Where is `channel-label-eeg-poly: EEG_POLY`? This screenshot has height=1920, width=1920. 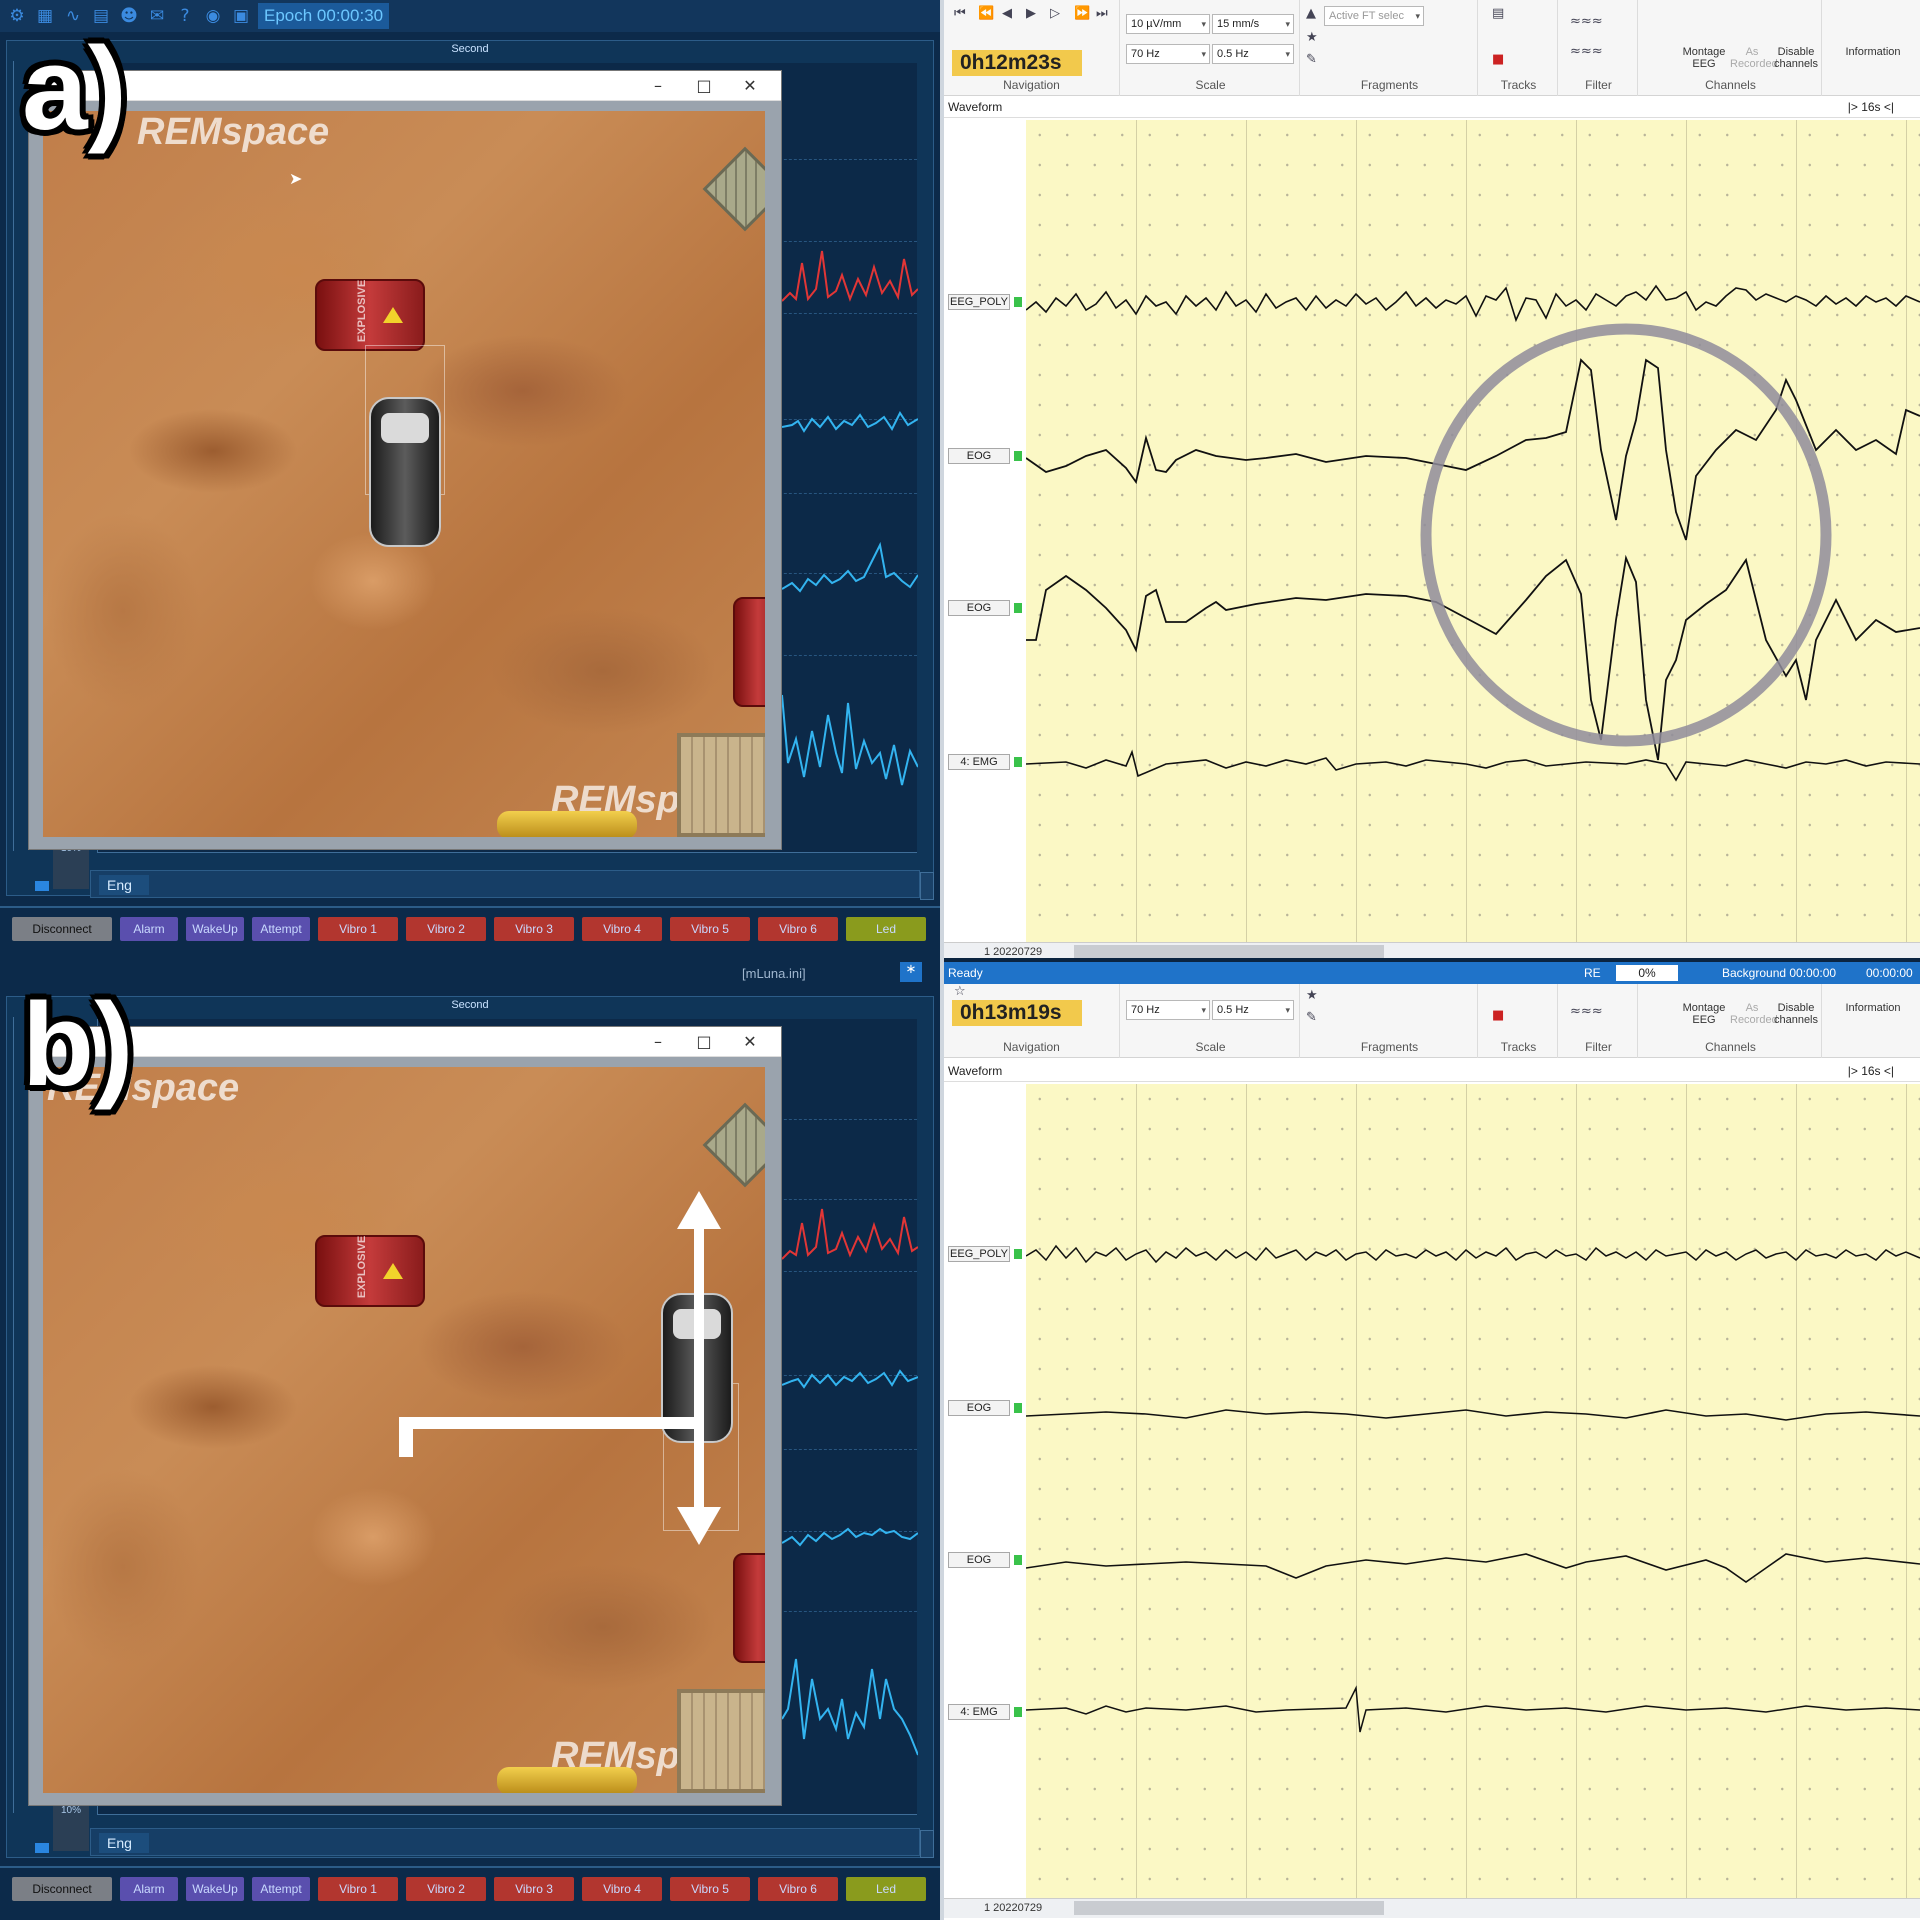
channel-label-eeg-poly: EEG_POLY is located at coordinates (979, 302).